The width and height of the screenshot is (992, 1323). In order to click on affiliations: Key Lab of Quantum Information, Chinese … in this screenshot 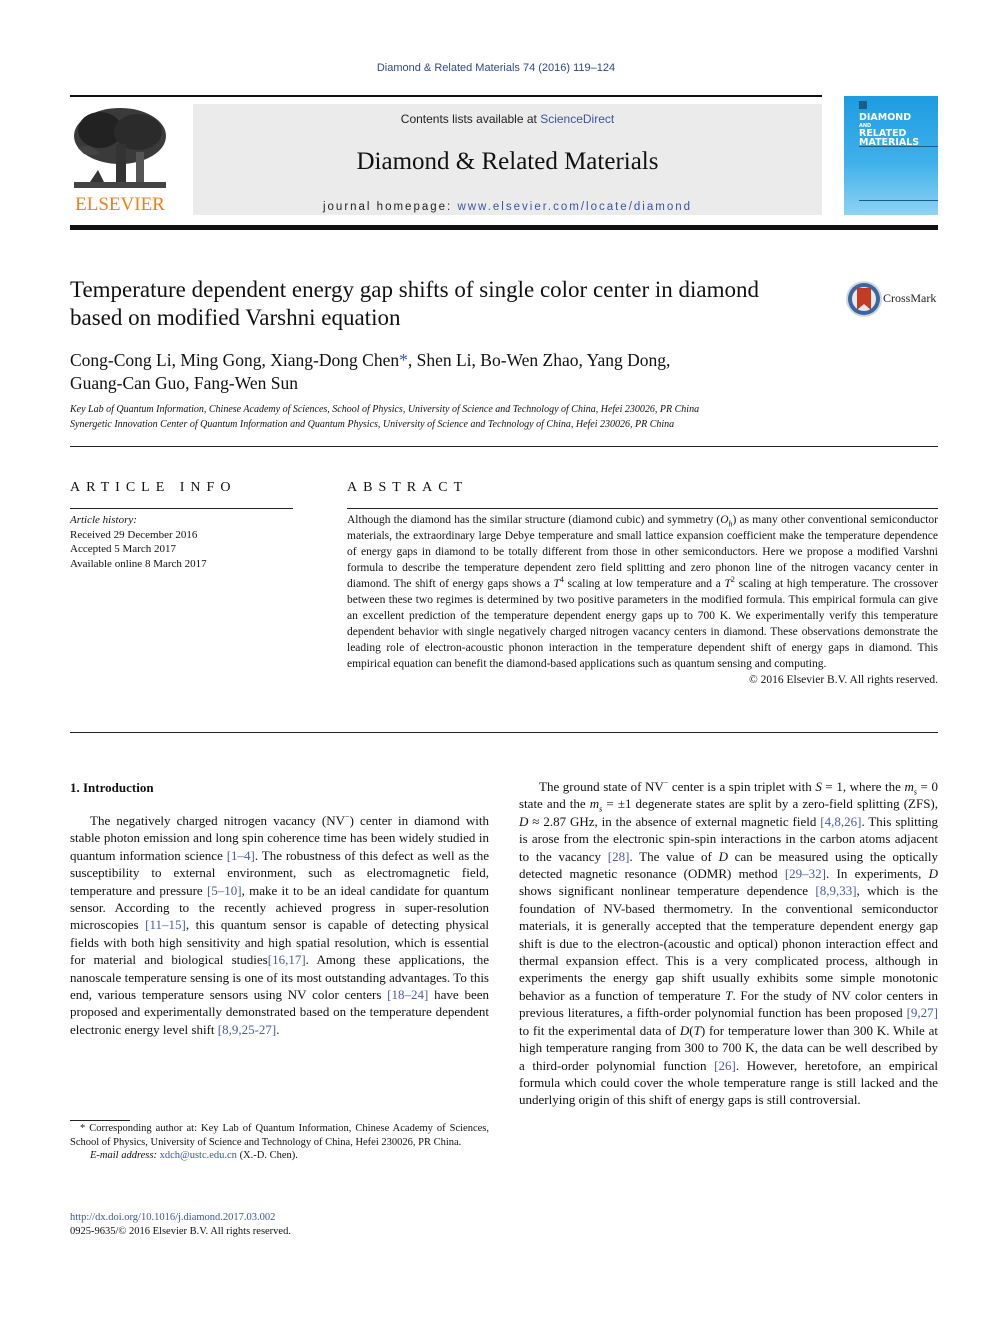, I will do `click(504, 417)`.